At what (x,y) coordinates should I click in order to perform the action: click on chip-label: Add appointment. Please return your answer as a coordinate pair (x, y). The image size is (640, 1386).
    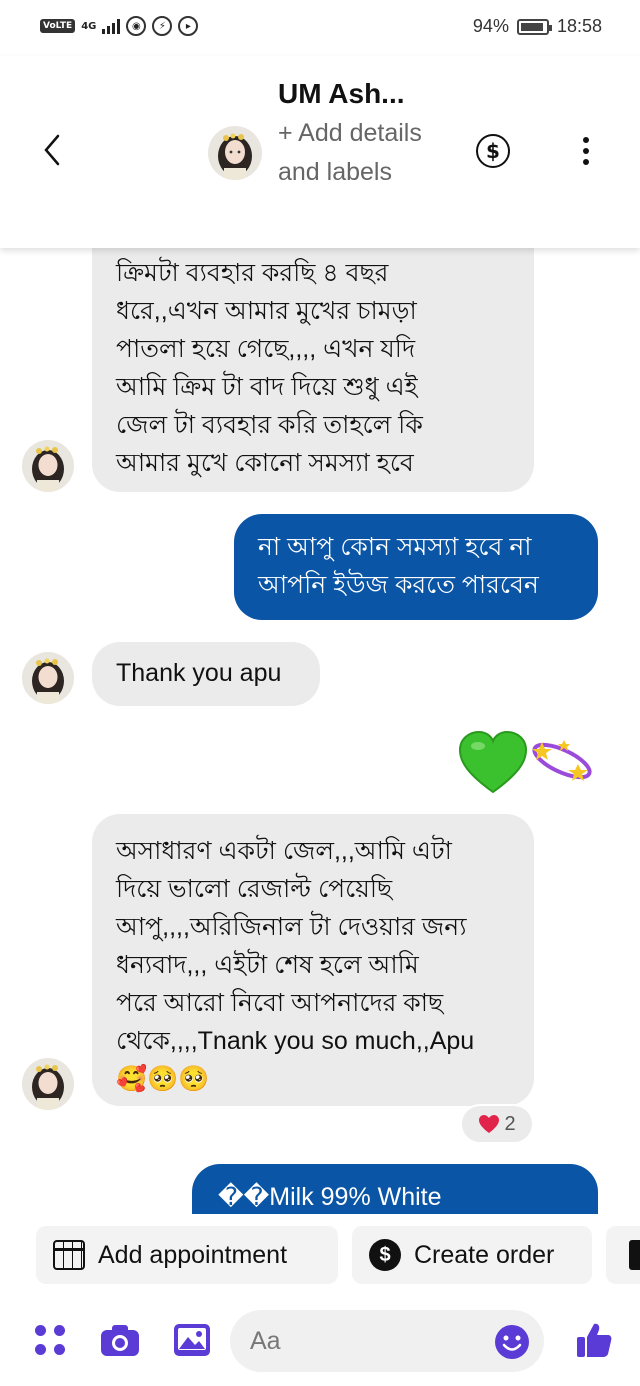
    Looking at the image, I should click on (193, 1254).